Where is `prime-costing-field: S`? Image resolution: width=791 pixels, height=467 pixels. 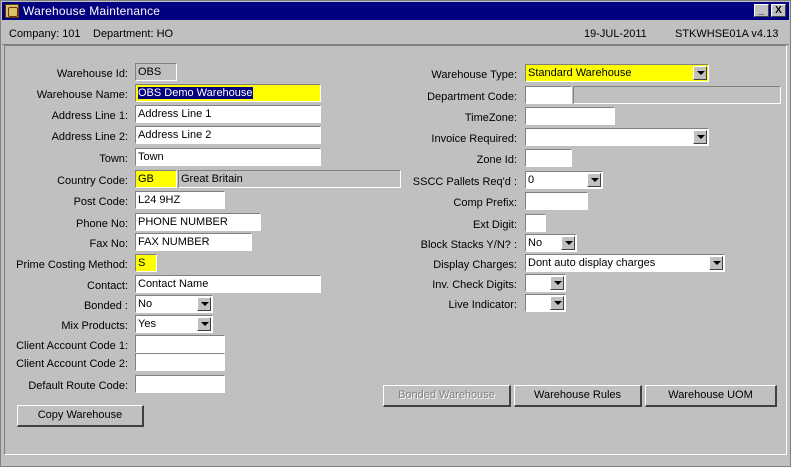
prime-costing-field: S is located at coordinates (146, 263).